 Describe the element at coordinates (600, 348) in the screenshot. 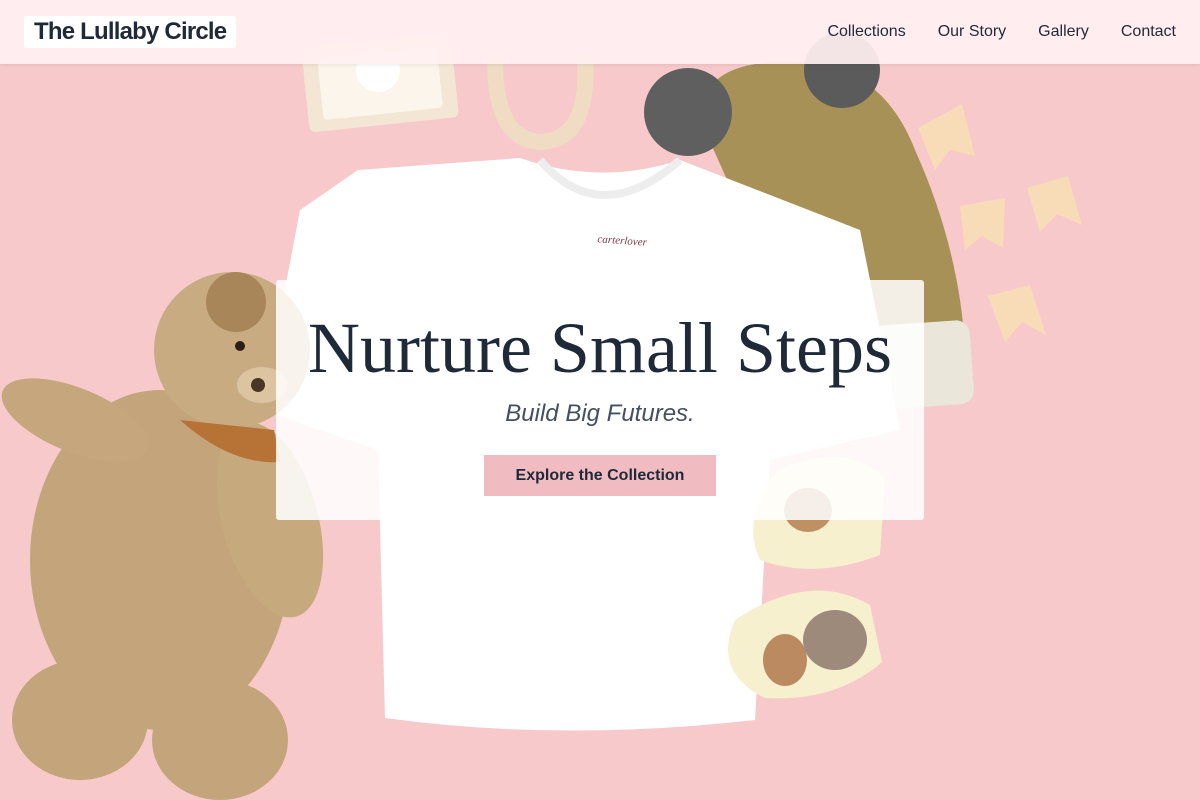

I see `hero-title: Nurture Small Steps` at that location.